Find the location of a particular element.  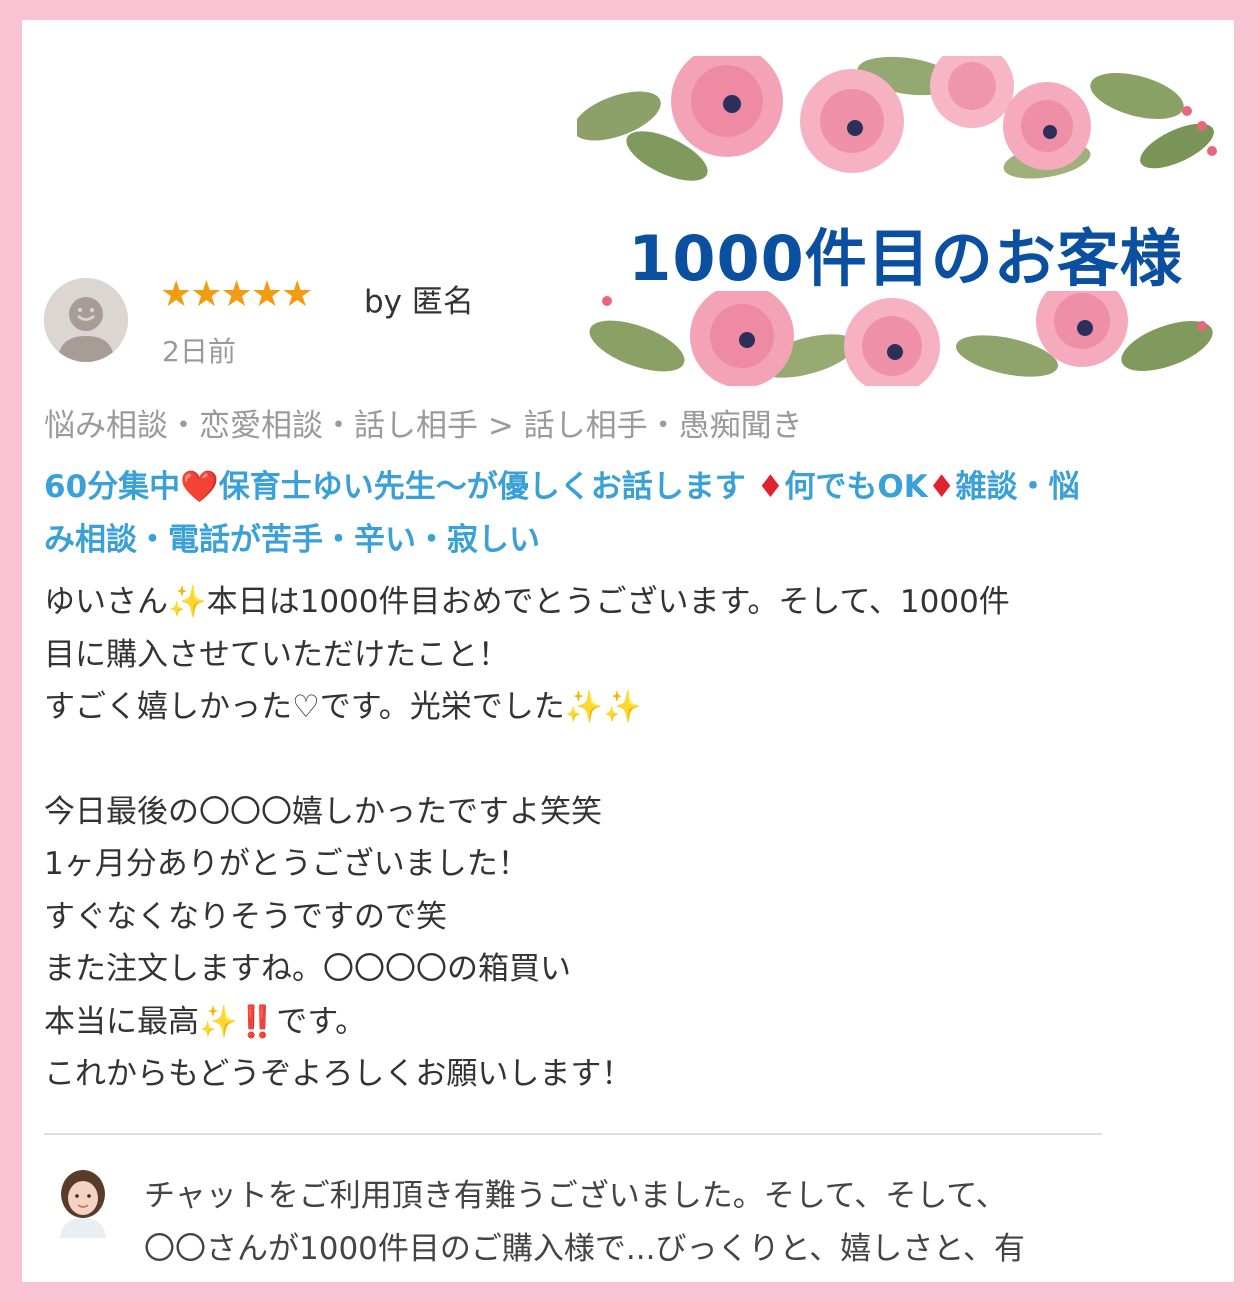

reply-line: チャットをご利用頂き有難うございました。そして、そして、 is located at coordinates (575, 1196).